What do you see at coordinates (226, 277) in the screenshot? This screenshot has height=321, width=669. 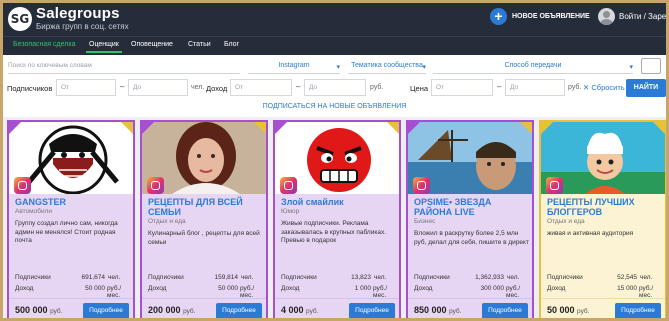 I see `subscribers-stat-value: 159,814` at bounding box center [226, 277].